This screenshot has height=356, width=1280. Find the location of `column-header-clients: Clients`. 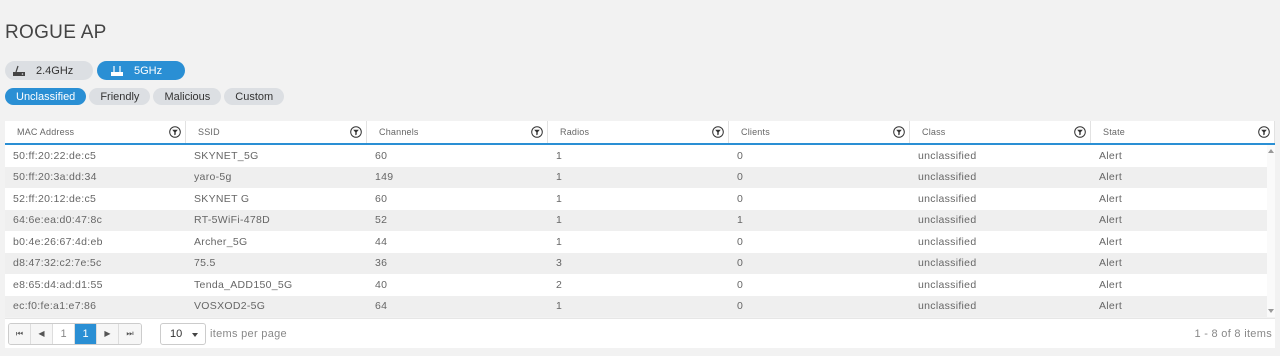

column-header-clients: Clients is located at coordinates (819, 132).